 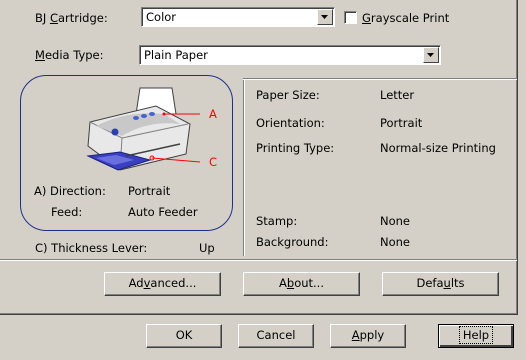 What do you see at coordinates (438, 148) in the screenshot?
I see `printing-type-value: Normal-size Printing` at bounding box center [438, 148].